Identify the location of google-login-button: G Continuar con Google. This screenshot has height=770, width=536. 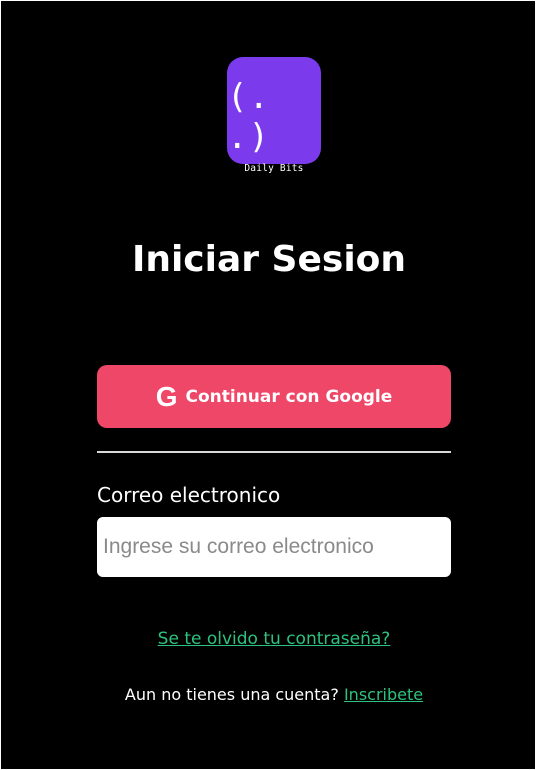
(274, 396).